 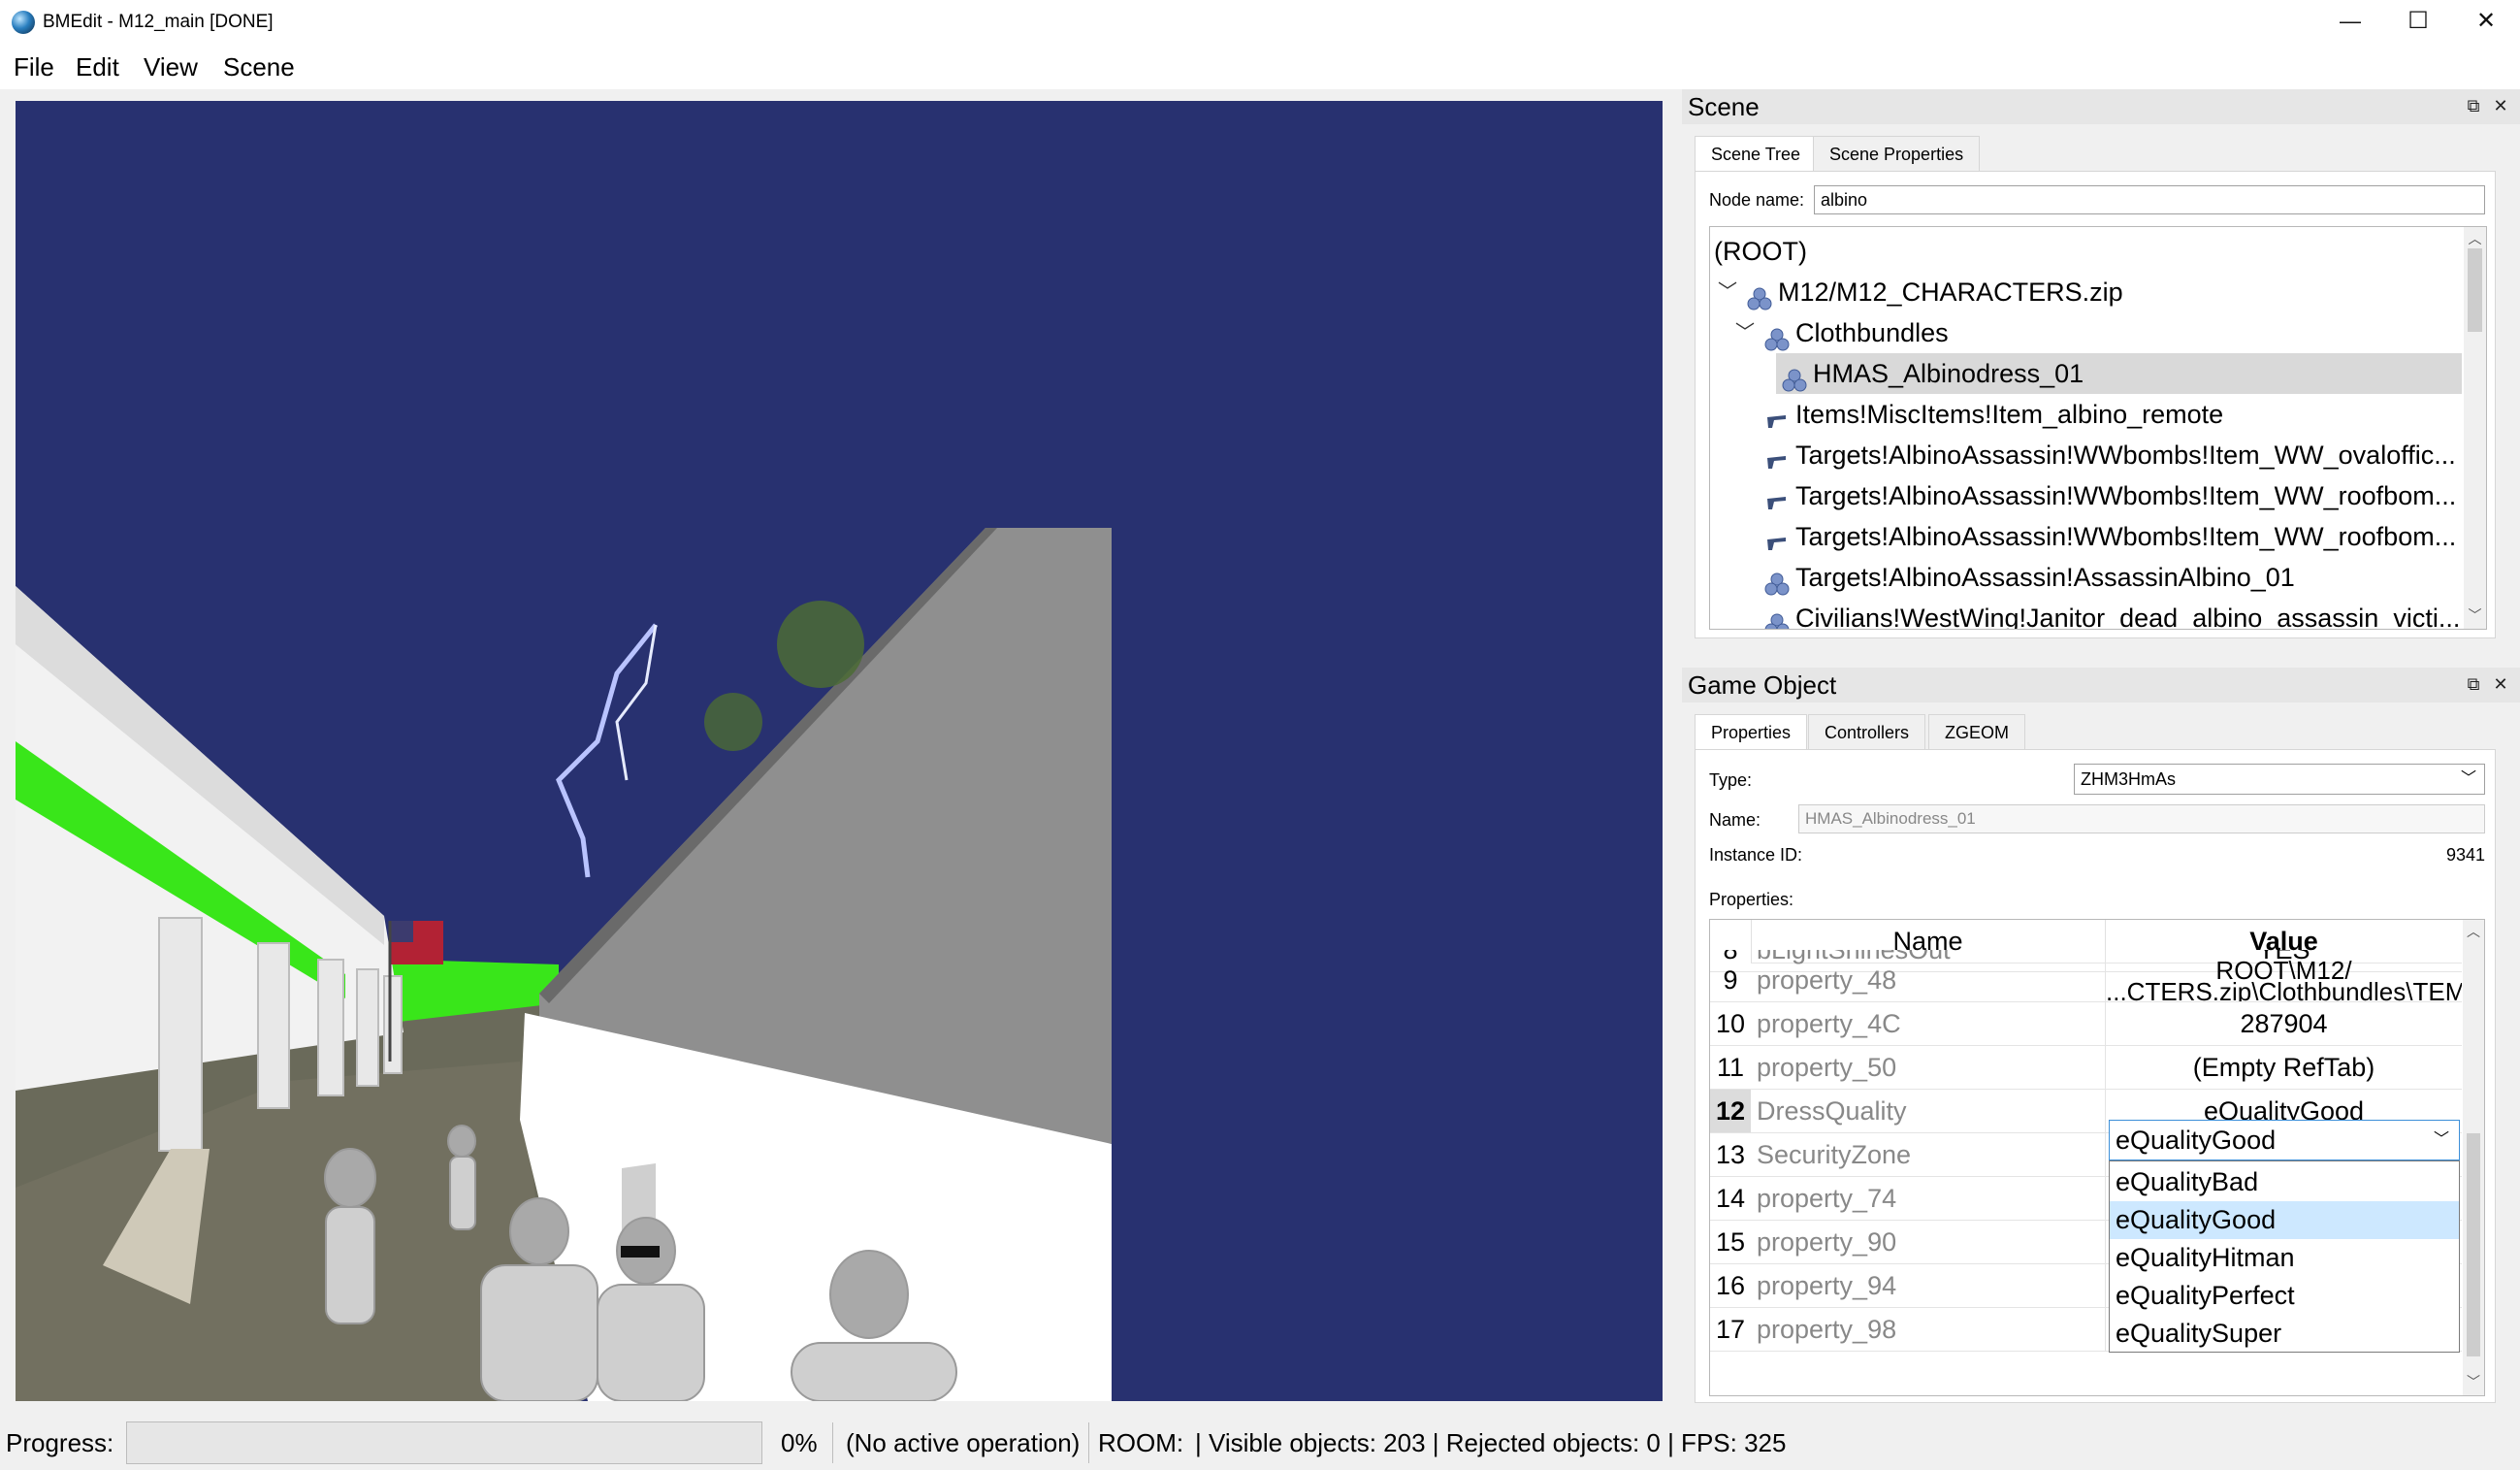 I want to click on table-scrollbar: ︿ ﹀, so click(x=2473, y=1157).